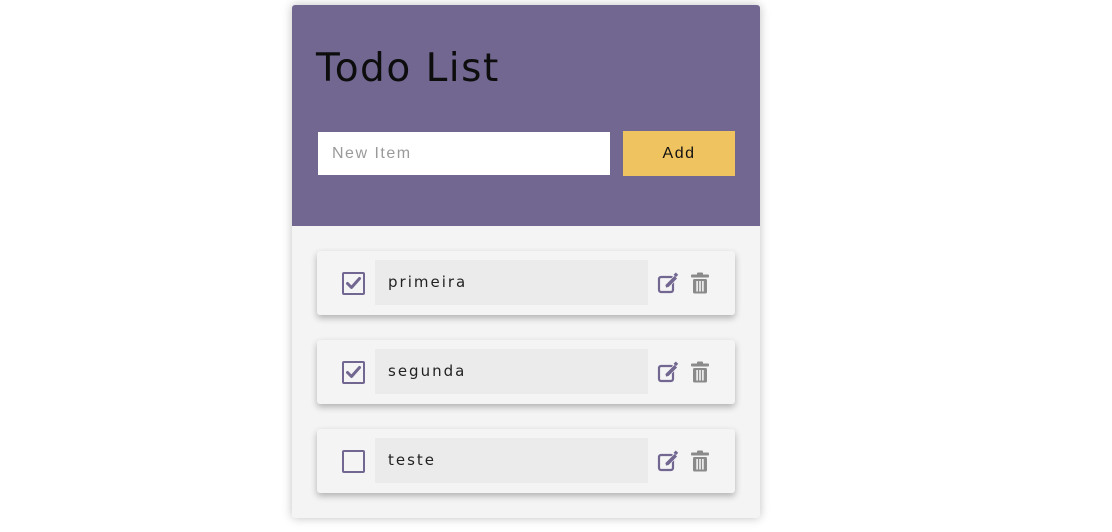 The image size is (1112, 532). Describe the element at coordinates (679, 153) in the screenshot. I see `add-button: Add` at that location.